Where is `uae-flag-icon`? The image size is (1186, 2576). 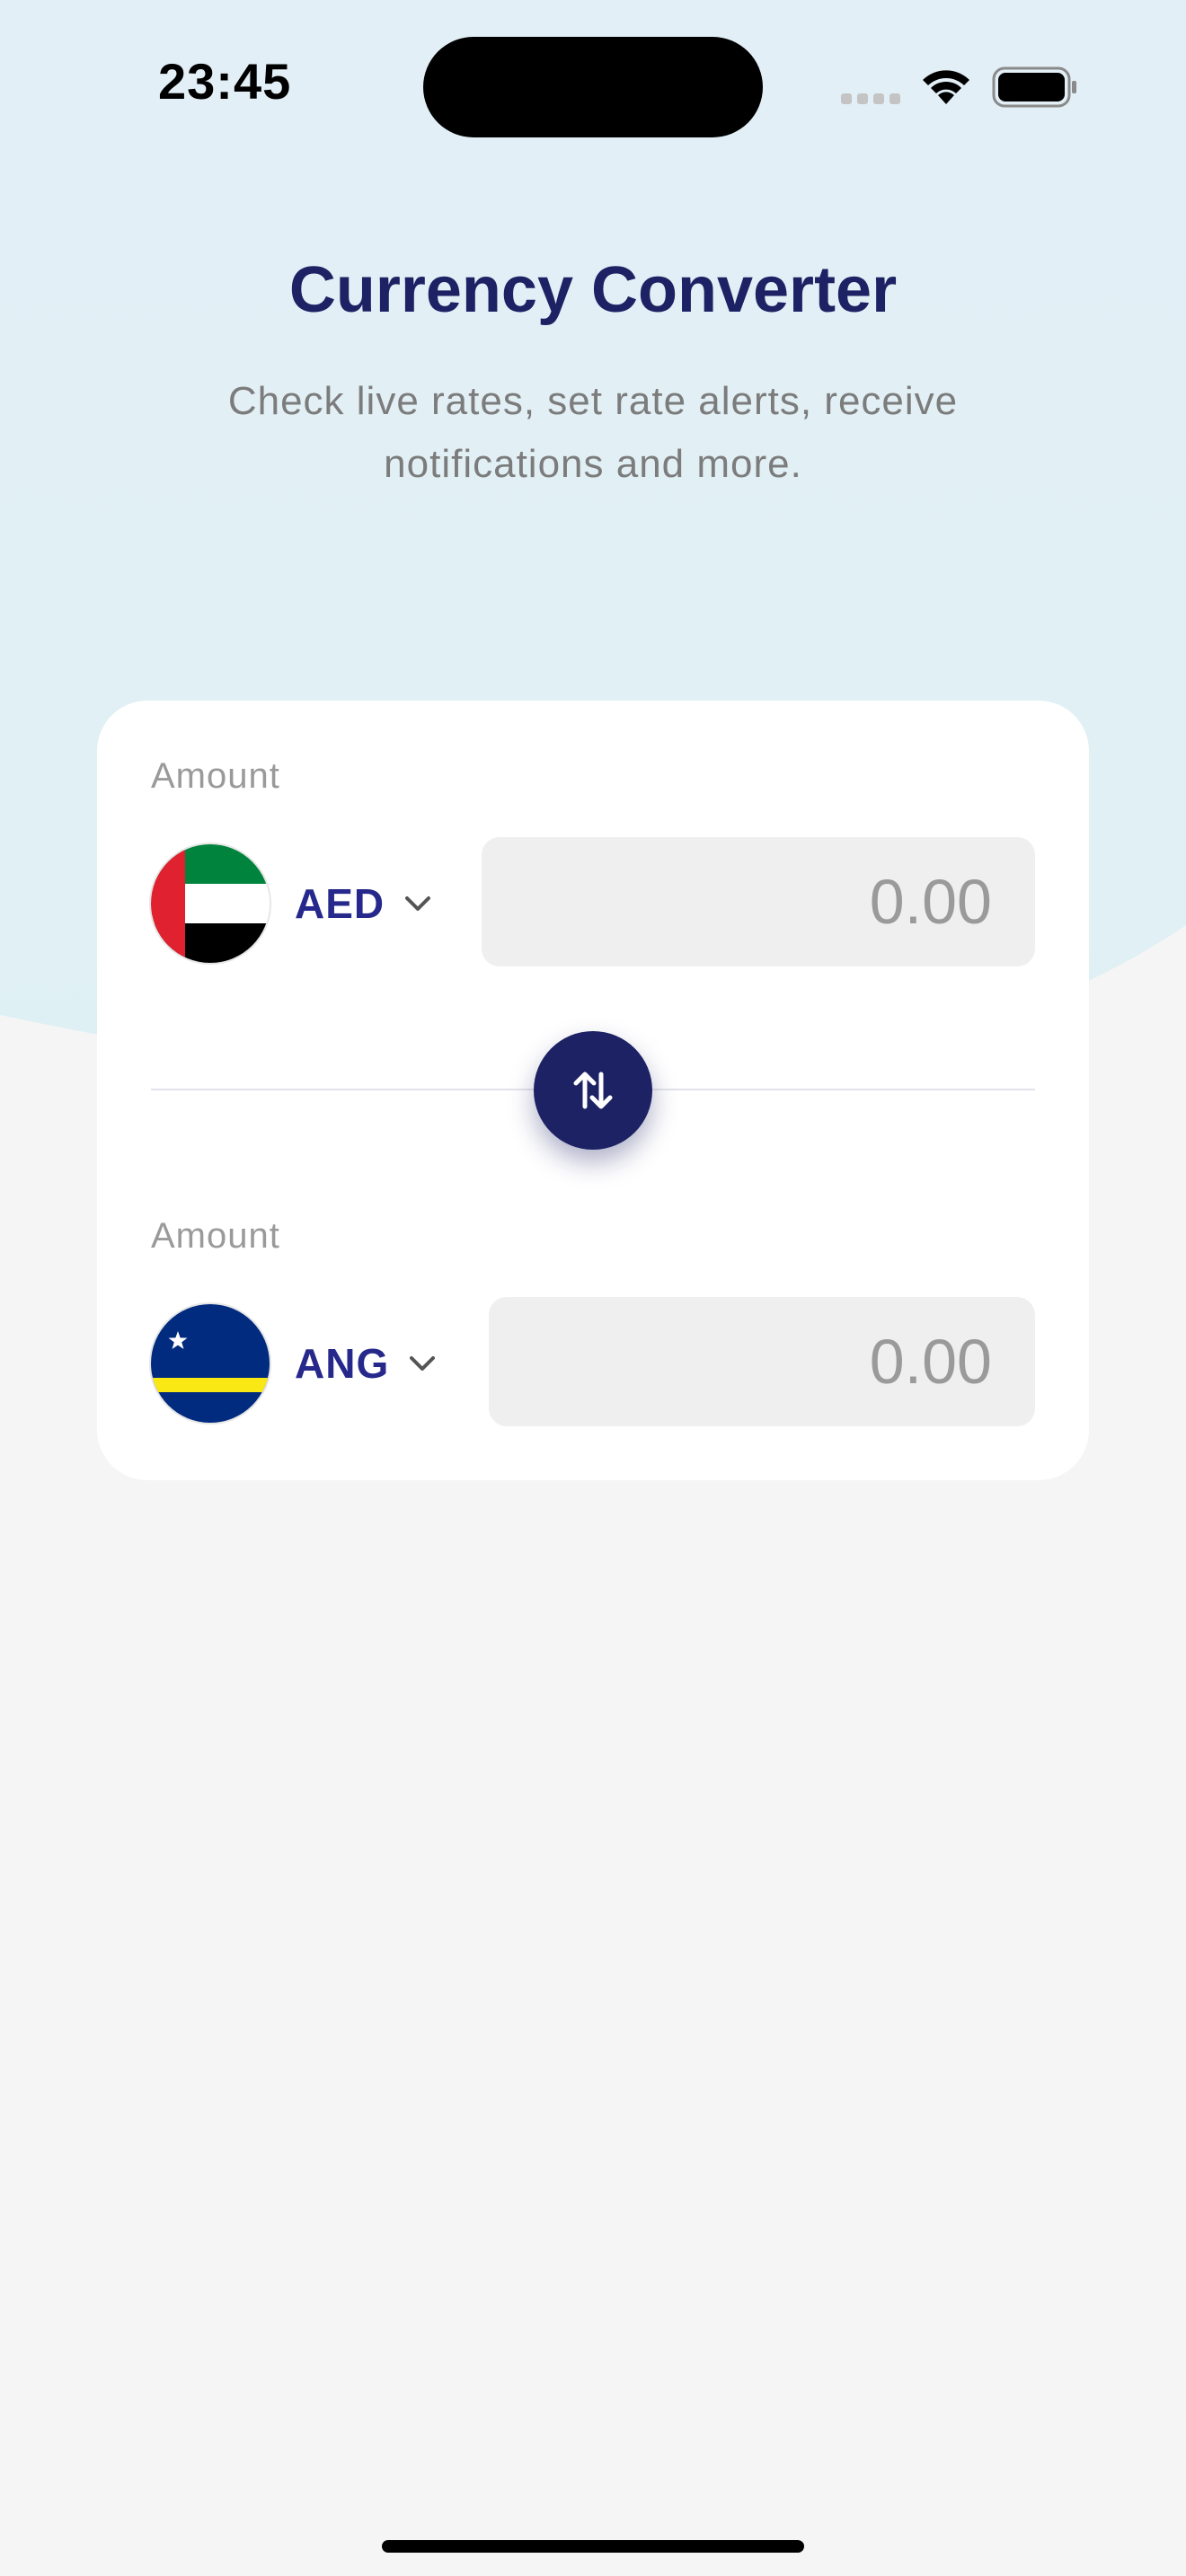
uae-flag-icon is located at coordinates (210, 903).